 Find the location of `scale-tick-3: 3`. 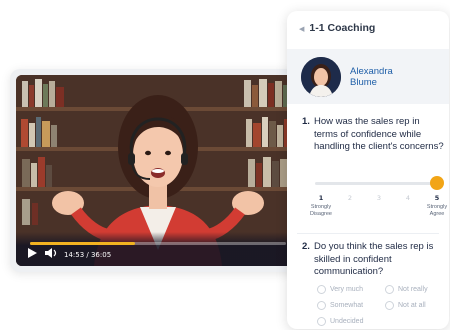

scale-tick-3: 3 is located at coordinates (379, 198).